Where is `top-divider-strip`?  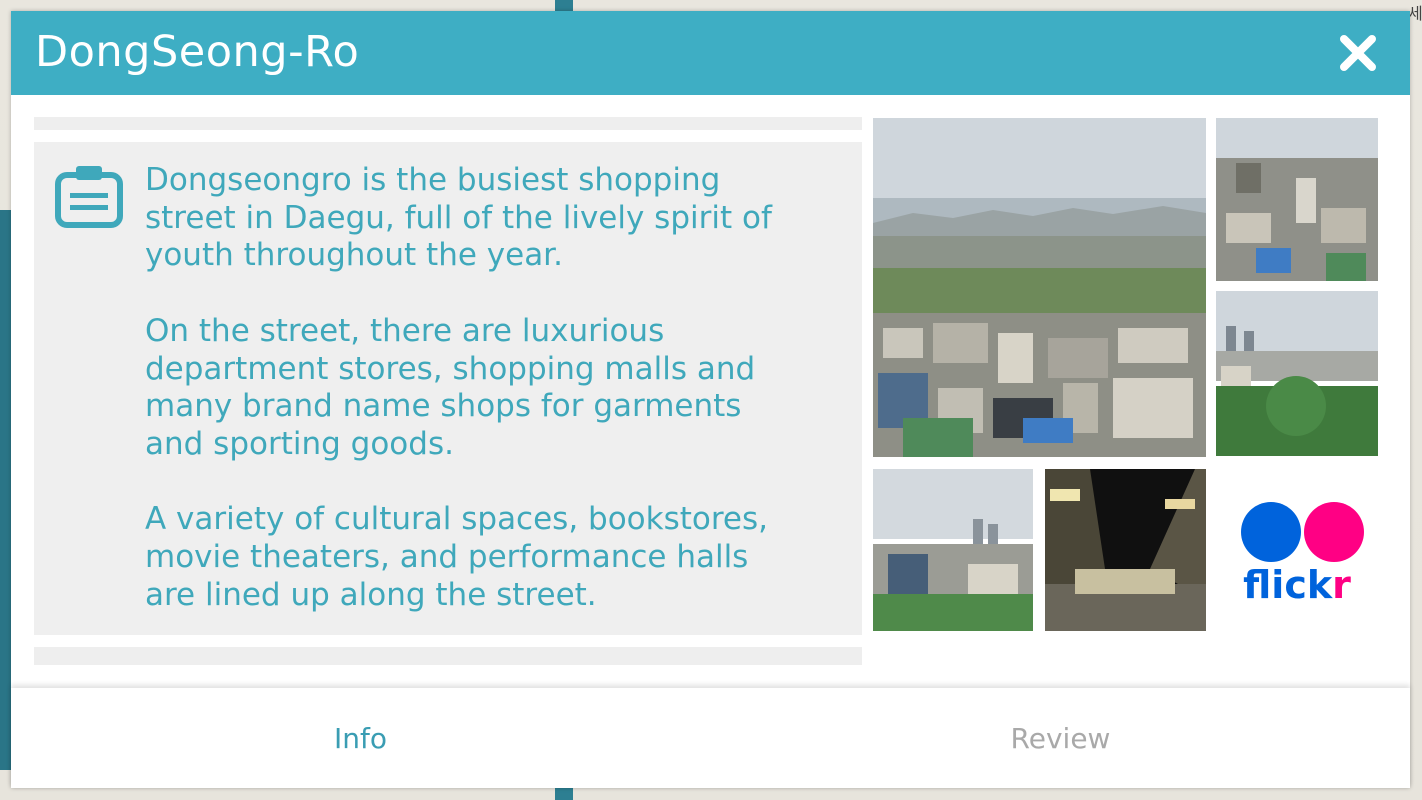
top-divider-strip is located at coordinates (448, 123).